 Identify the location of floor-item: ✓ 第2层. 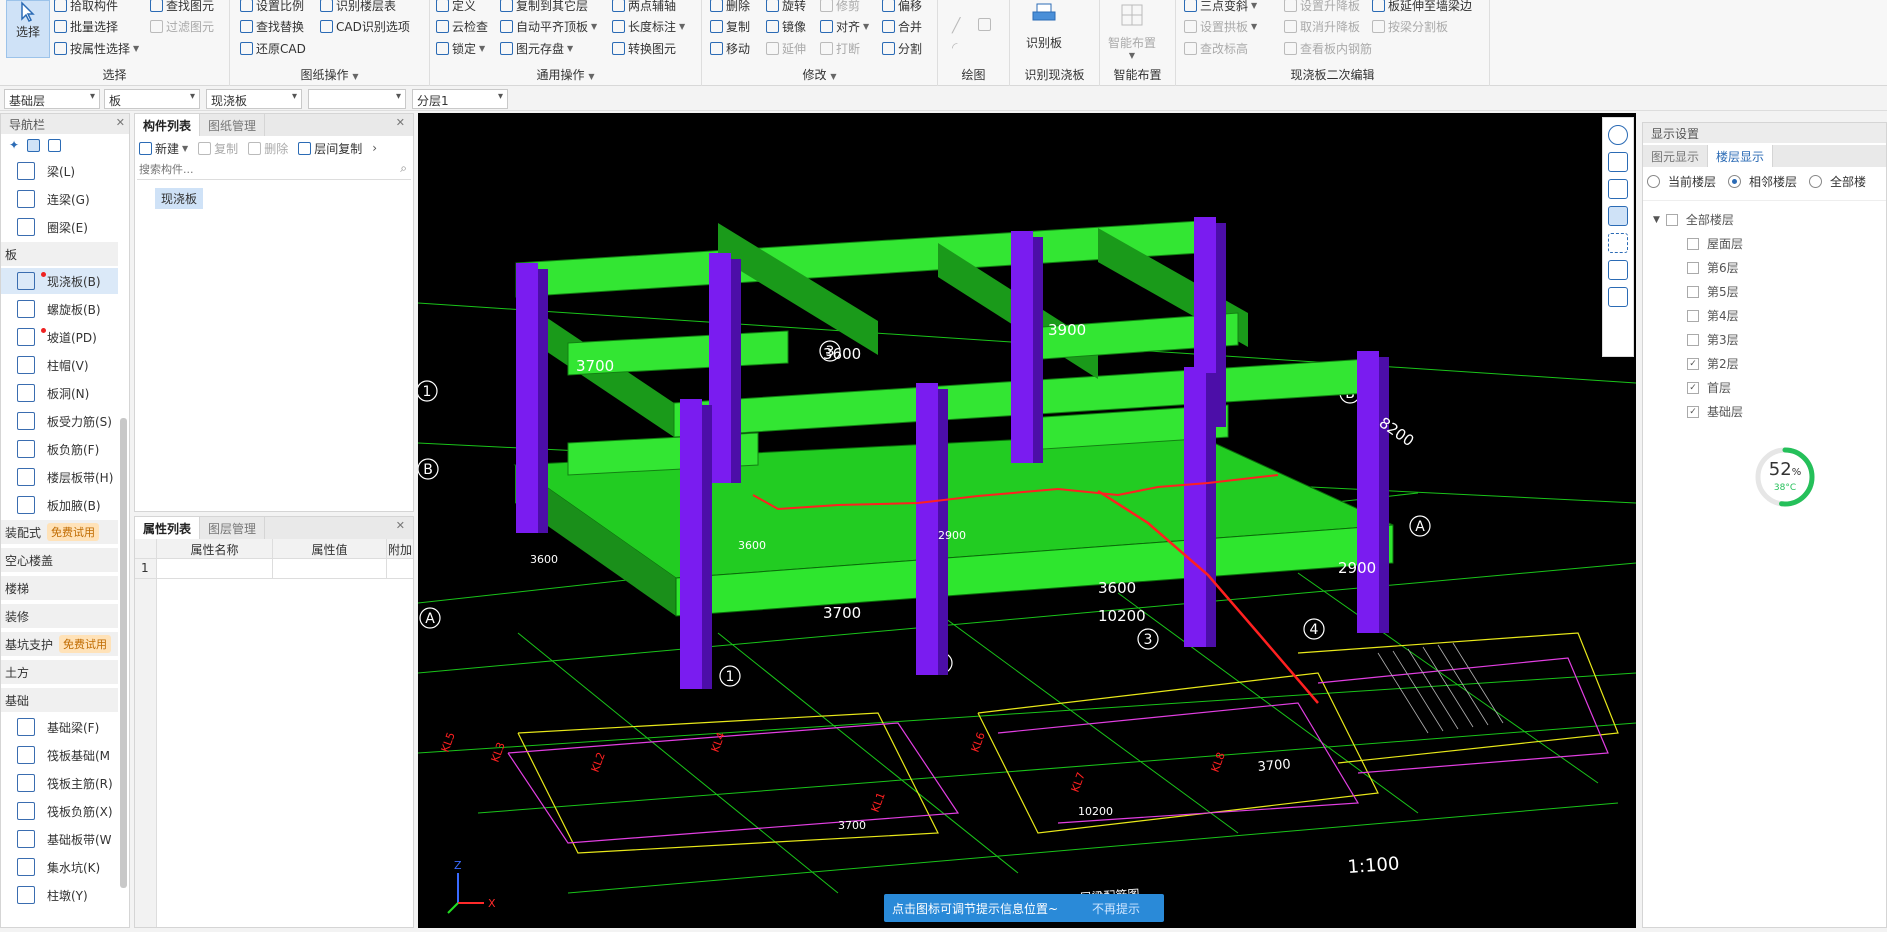
(1713, 363).